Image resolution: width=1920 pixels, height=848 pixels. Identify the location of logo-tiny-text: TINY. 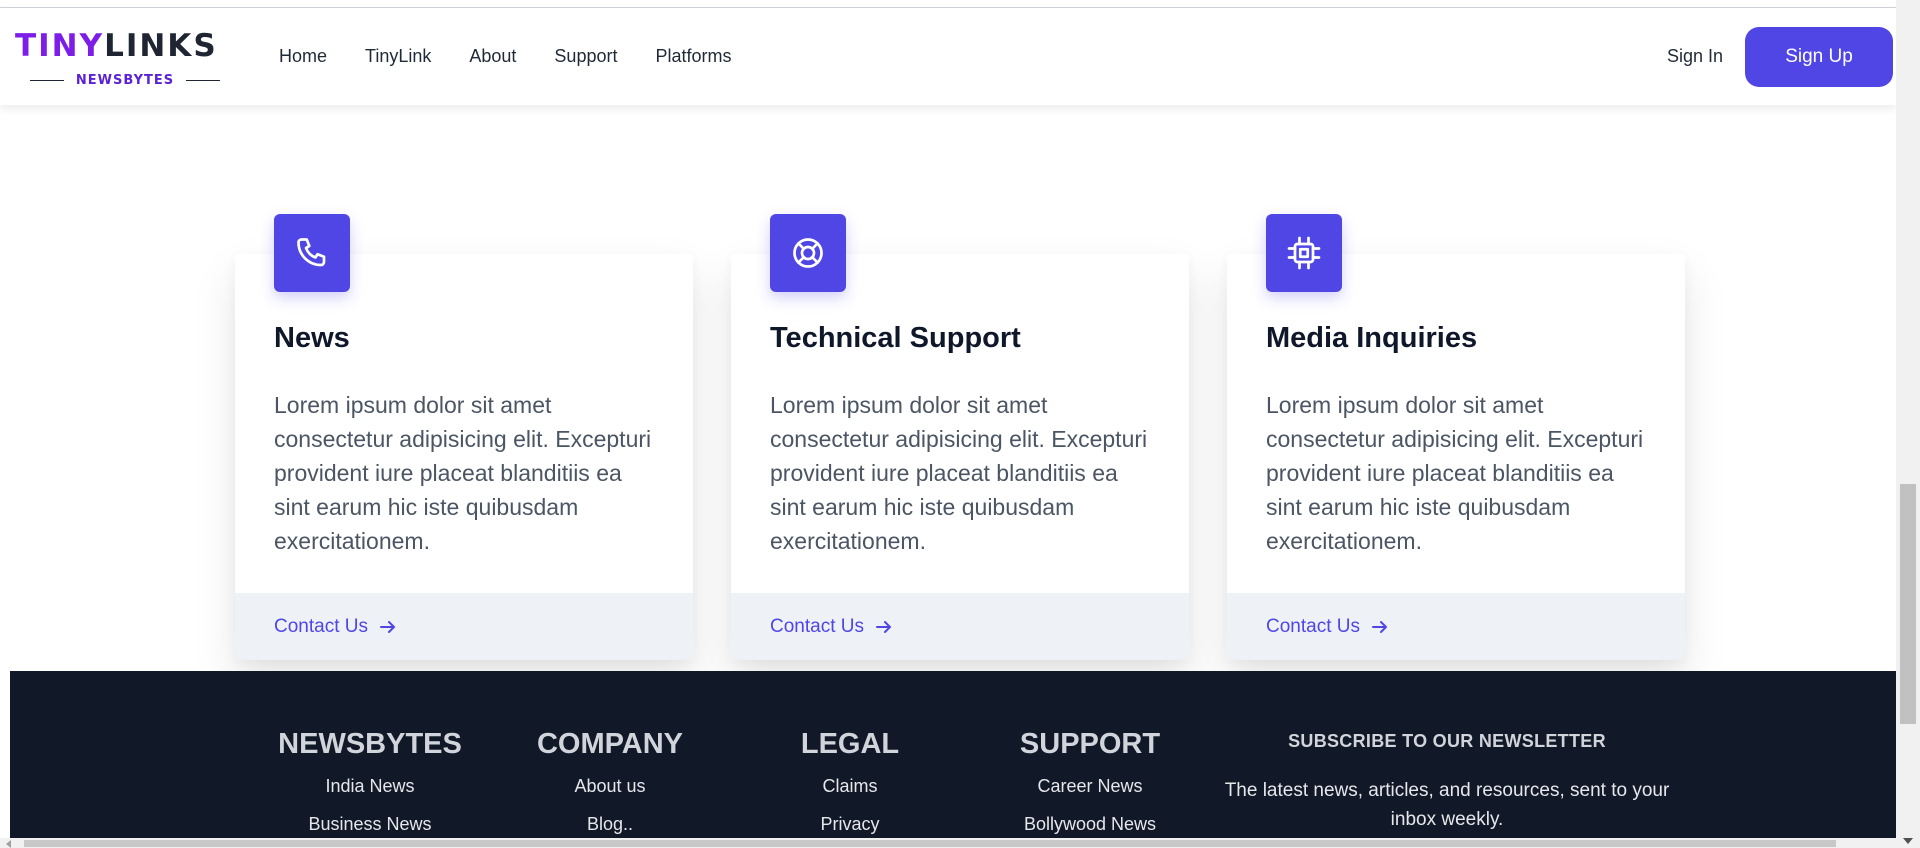
(60, 46).